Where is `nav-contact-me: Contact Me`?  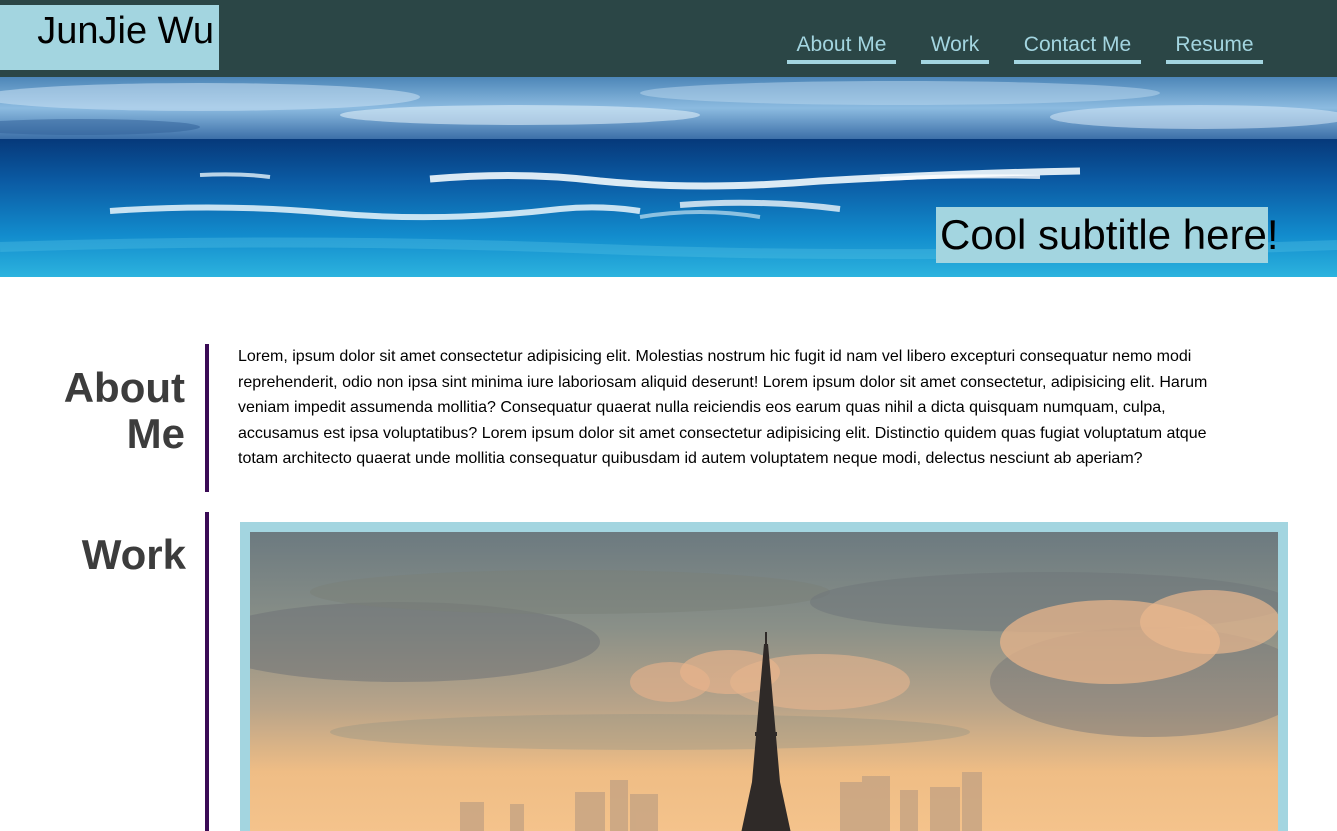
nav-contact-me: Contact Me is located at coordinates (1077, 48).